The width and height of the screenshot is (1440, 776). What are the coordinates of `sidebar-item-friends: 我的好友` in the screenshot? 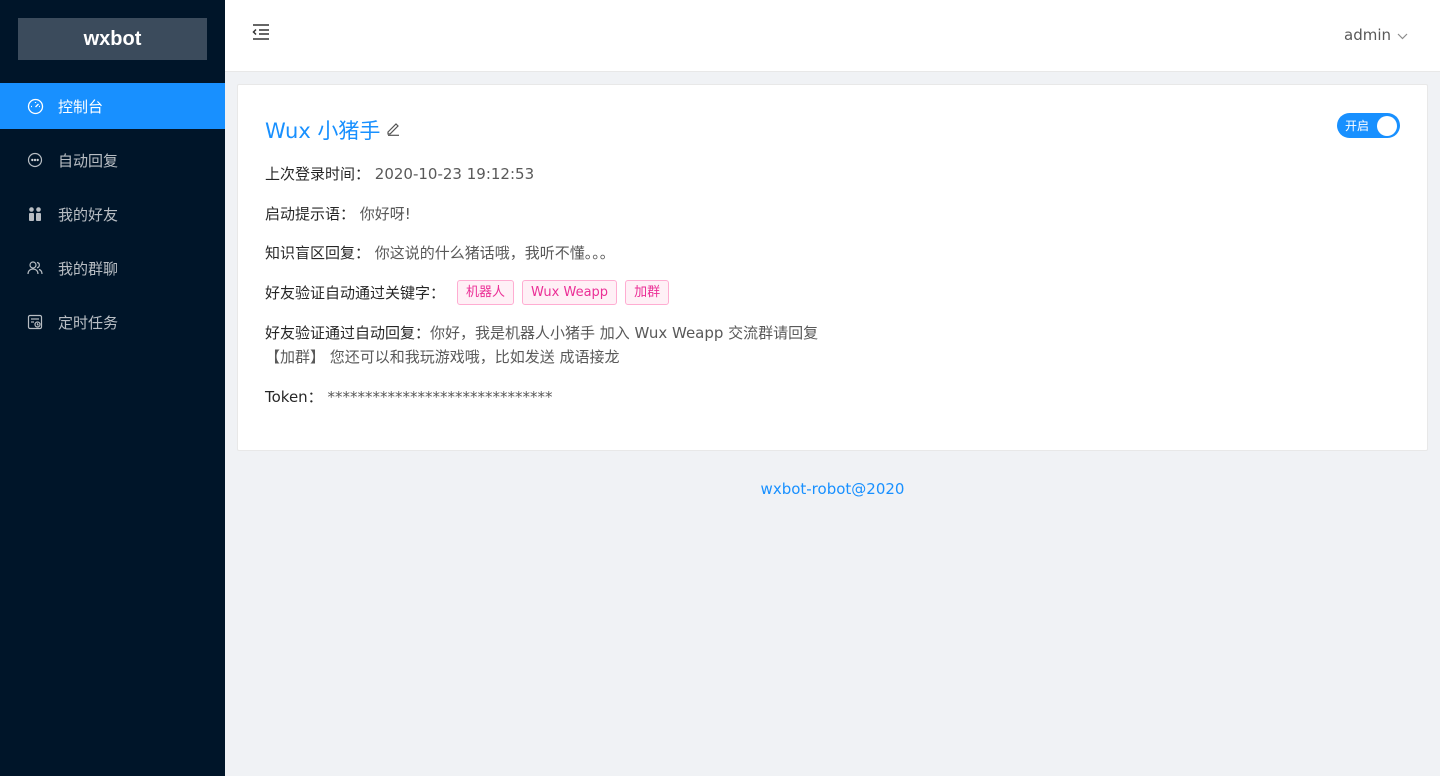 It's located at (112, 214).